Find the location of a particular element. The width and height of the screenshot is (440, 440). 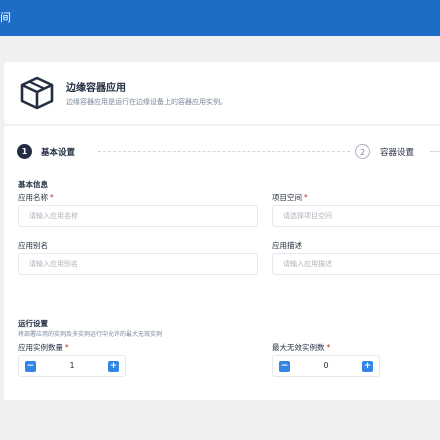

page-title: 边缘容器应用 is located at coordinates (96, 88).